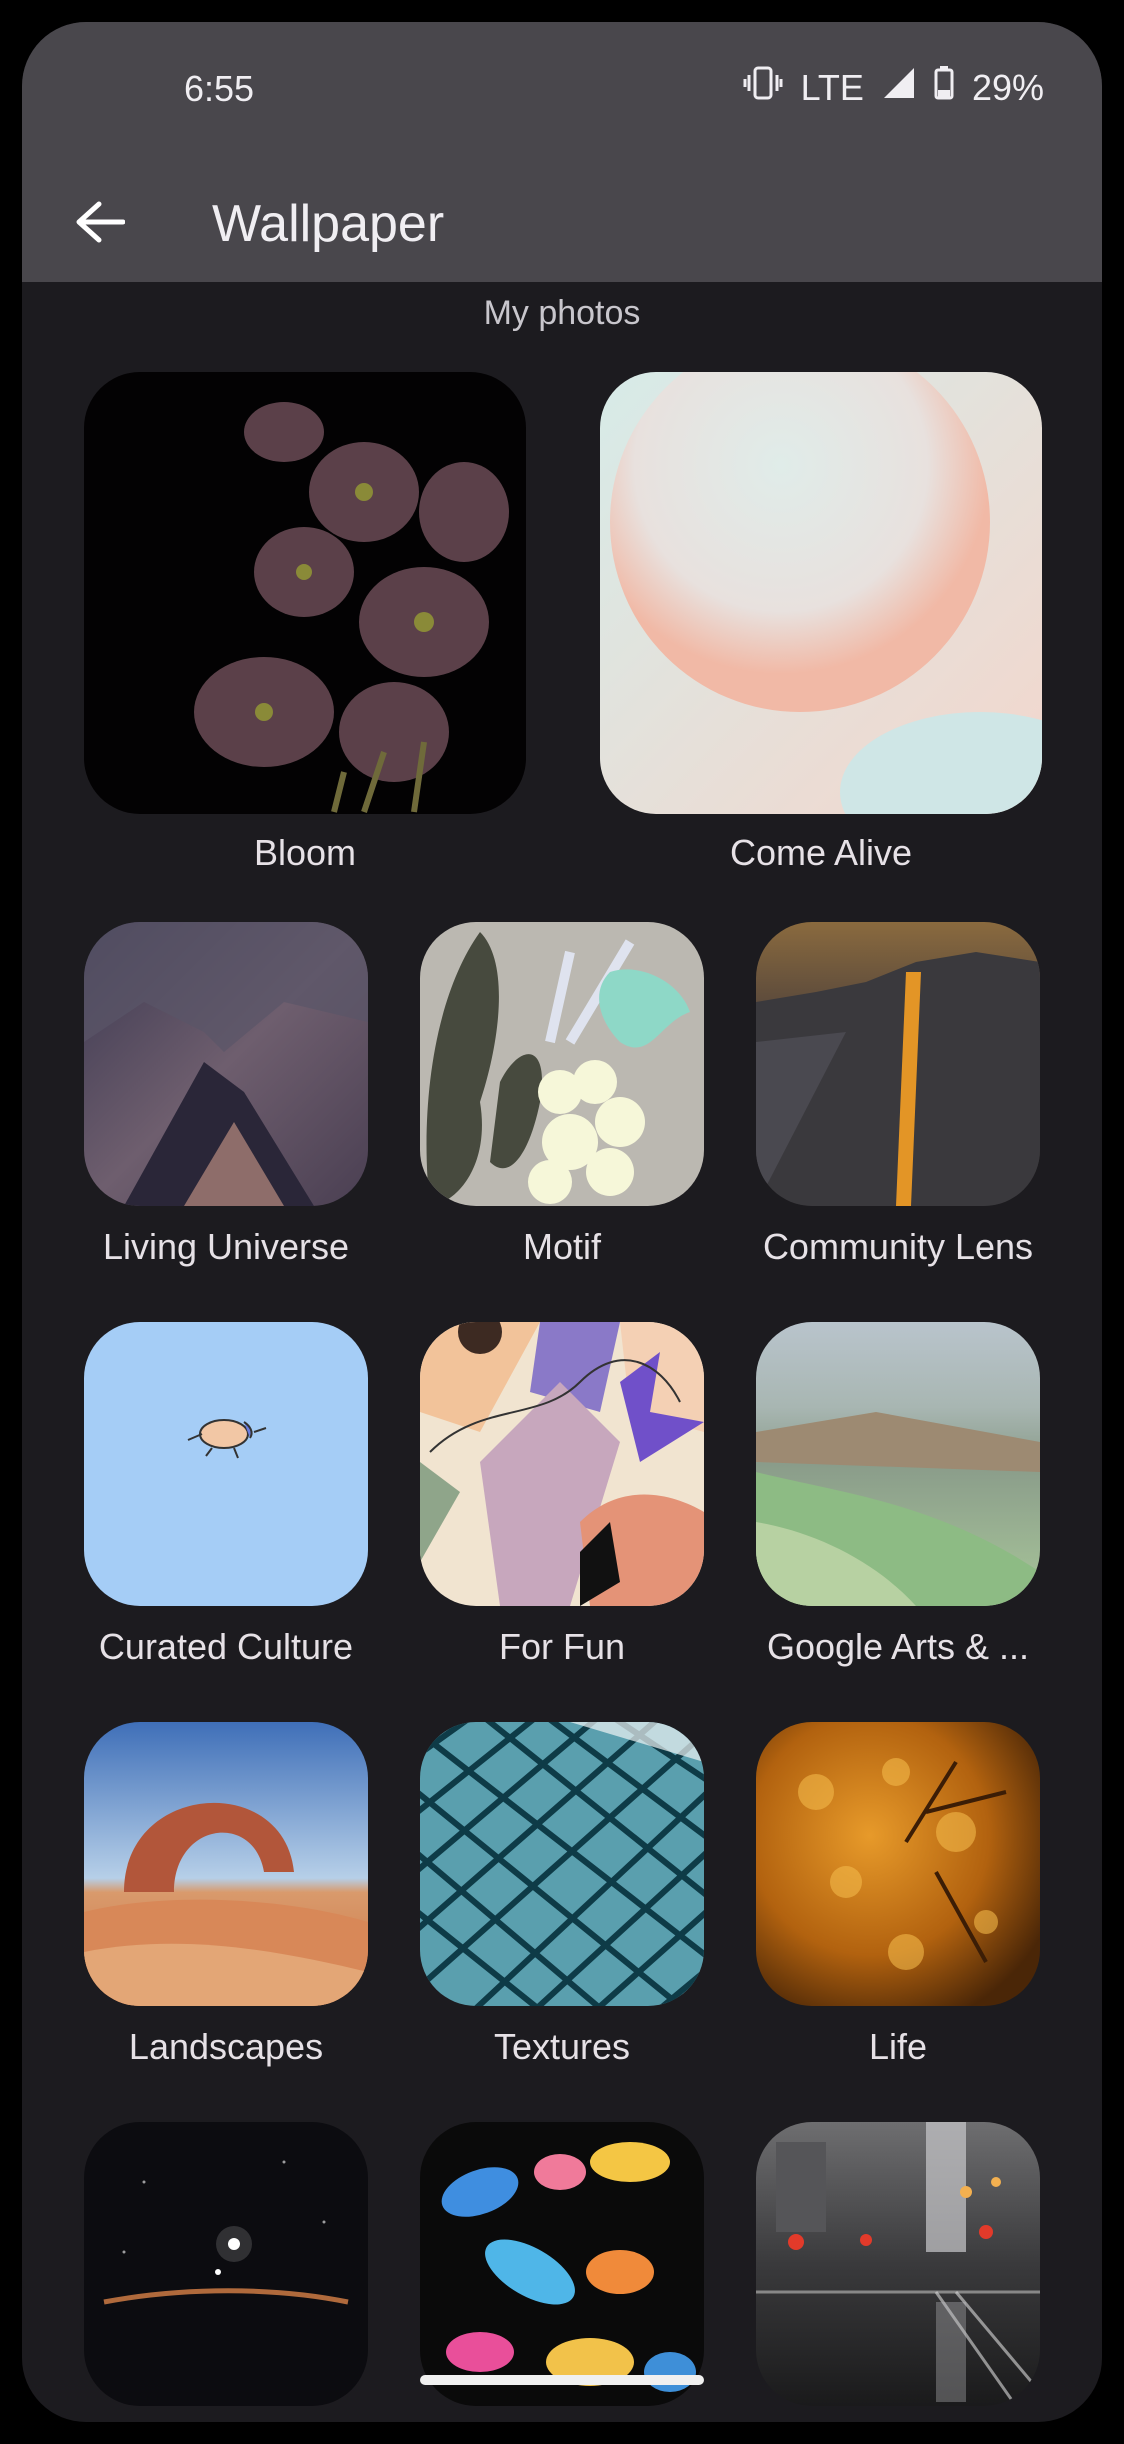 The image size is (1124, 2444). I want to click on category-label: Motif, so click(561, 1246).